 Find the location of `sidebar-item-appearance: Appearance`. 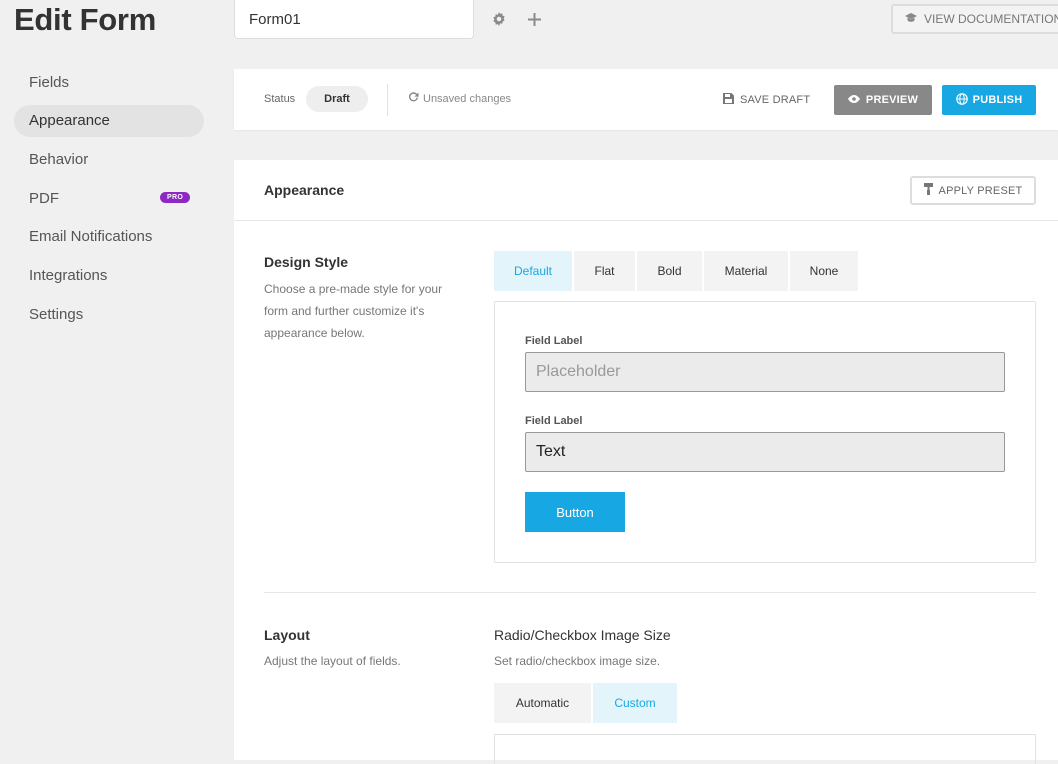

sidebar-item-appearance: Appearance is located at coordinates (109, 120).